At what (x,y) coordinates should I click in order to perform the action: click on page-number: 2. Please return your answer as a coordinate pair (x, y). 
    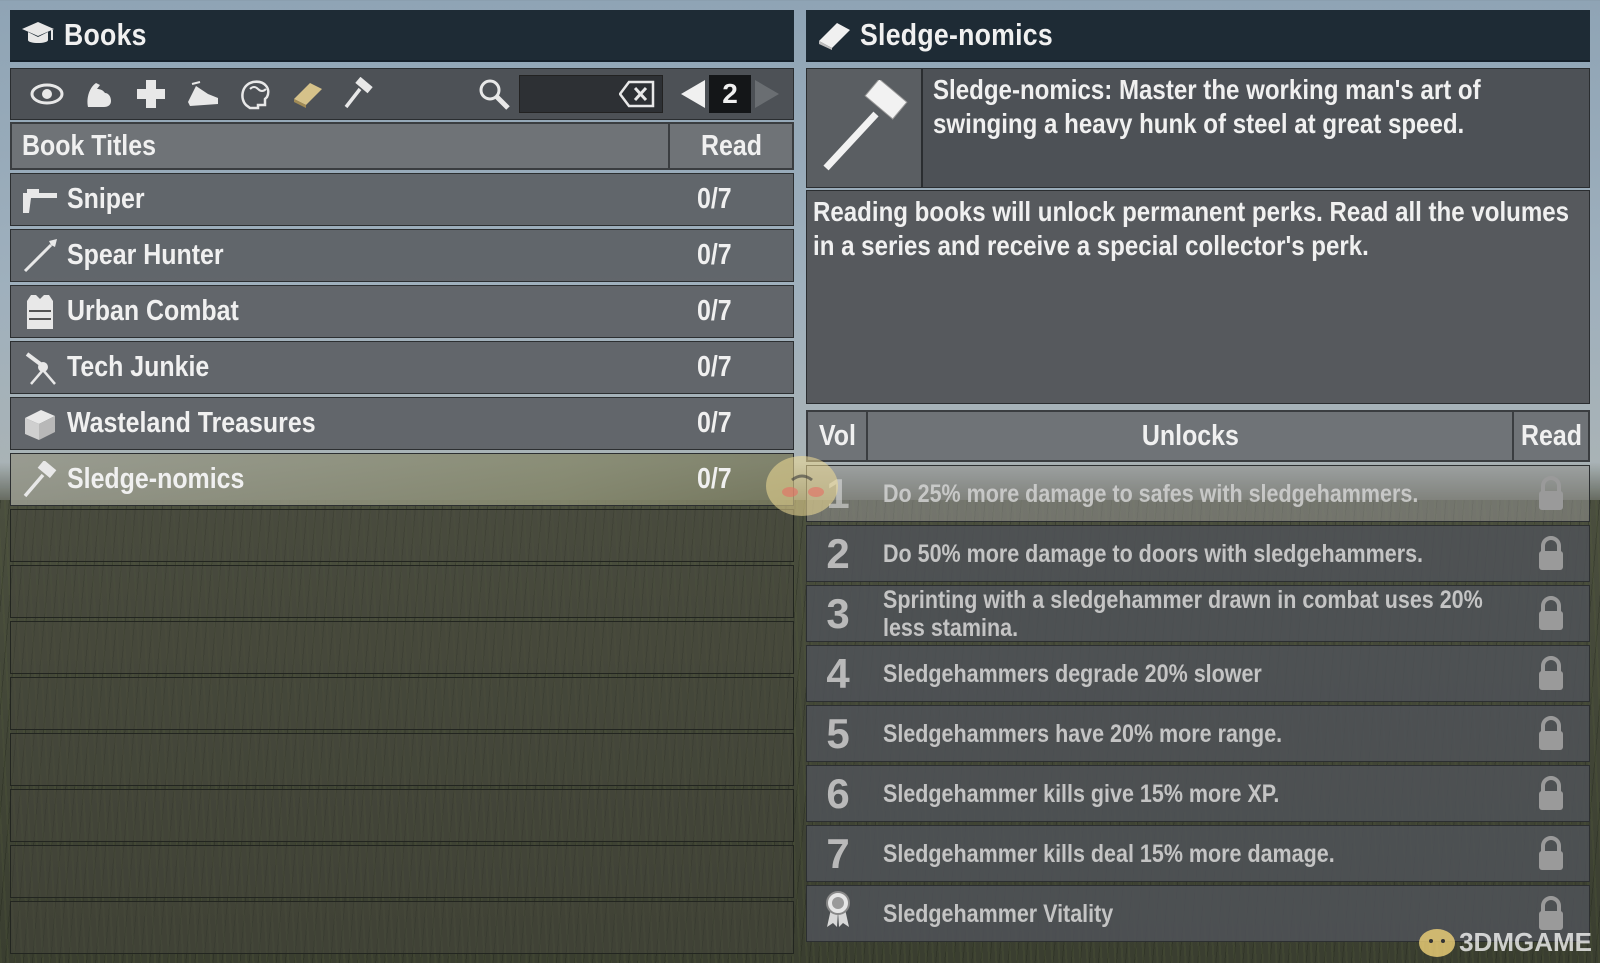
    Looking at the image, I should click on (730, 94).